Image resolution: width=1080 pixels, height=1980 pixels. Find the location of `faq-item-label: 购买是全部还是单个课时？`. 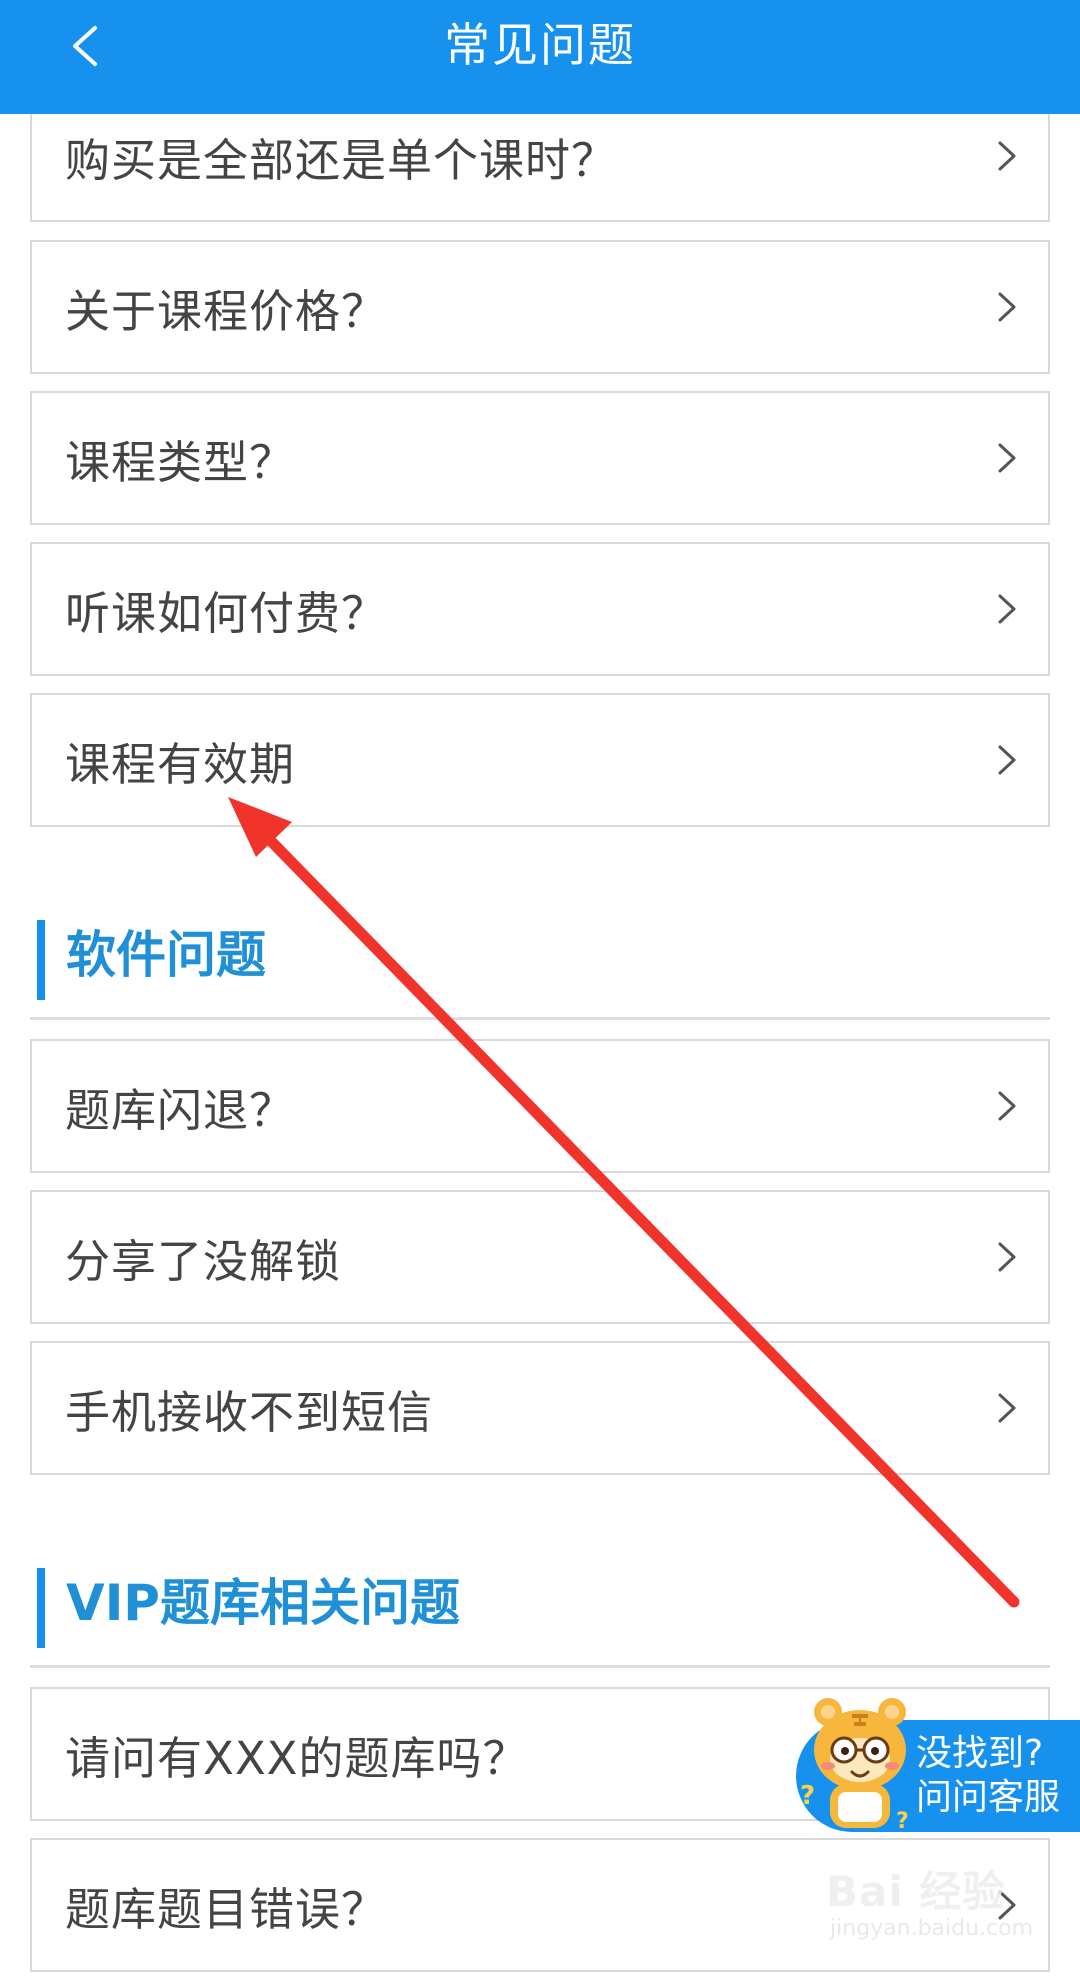

faq-item-label: 购买是全部还是单个课时？ is located at coordinates (341, 160).